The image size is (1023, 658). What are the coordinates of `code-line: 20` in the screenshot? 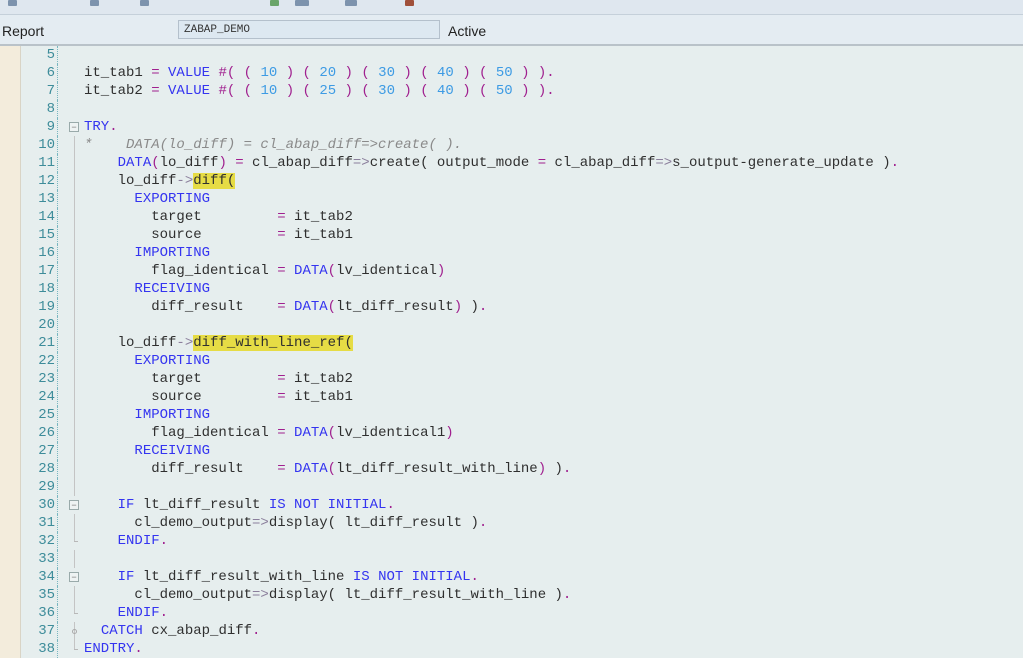 It's located at (522, 325).